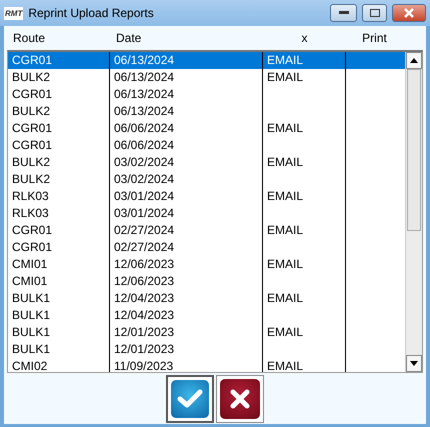 The height and width of the screenshot is (427, 430). What do you see at coordinates (14, 13) in the screenshot?
I see `app-logo: RMT` at bounding box center [14, 13].